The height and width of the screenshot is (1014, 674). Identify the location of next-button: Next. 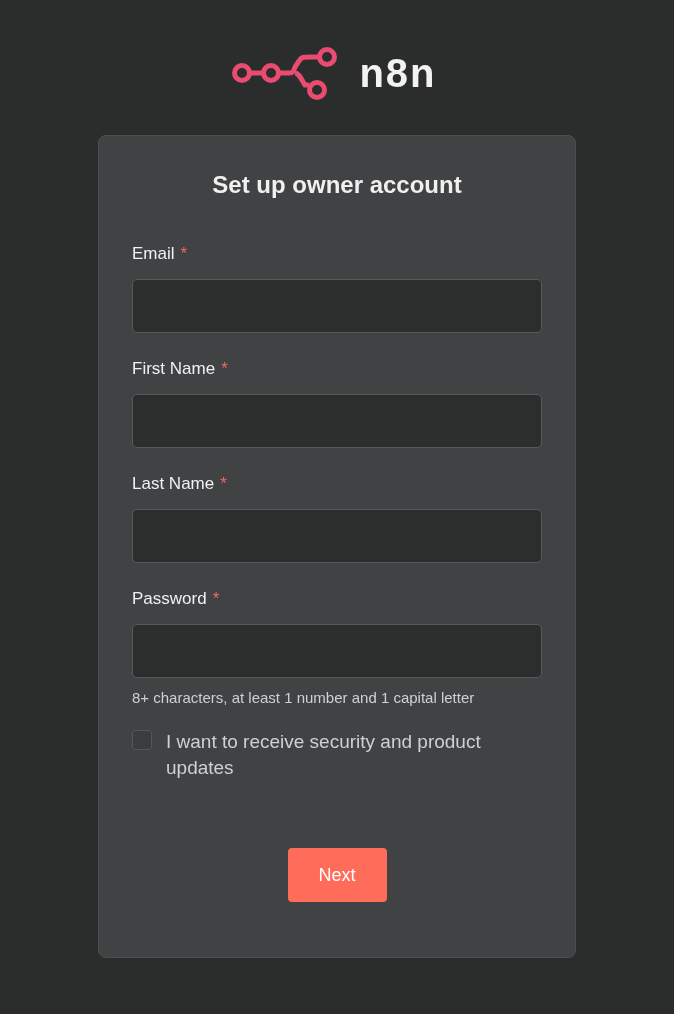
(337, 875).